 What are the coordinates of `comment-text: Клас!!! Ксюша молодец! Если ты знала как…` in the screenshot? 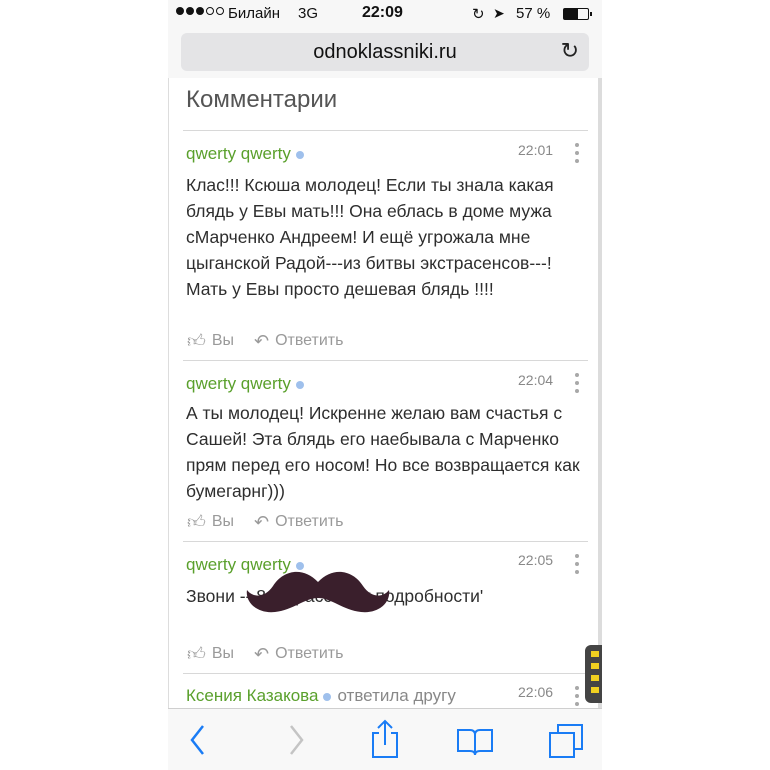 It's located at (370, 237).